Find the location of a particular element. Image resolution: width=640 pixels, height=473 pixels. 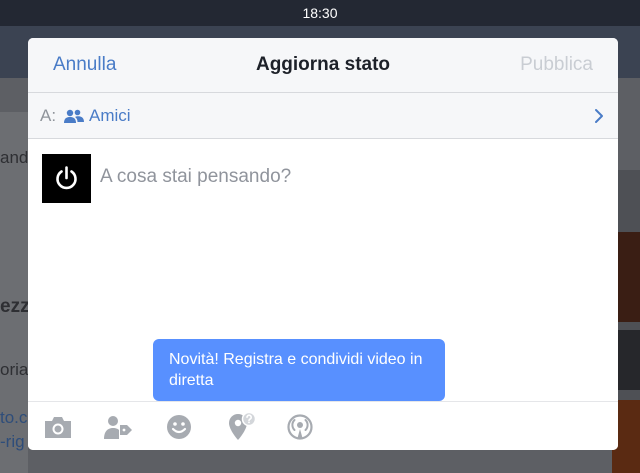

publish-button: Pubblica is located at coordinates (556, 65).